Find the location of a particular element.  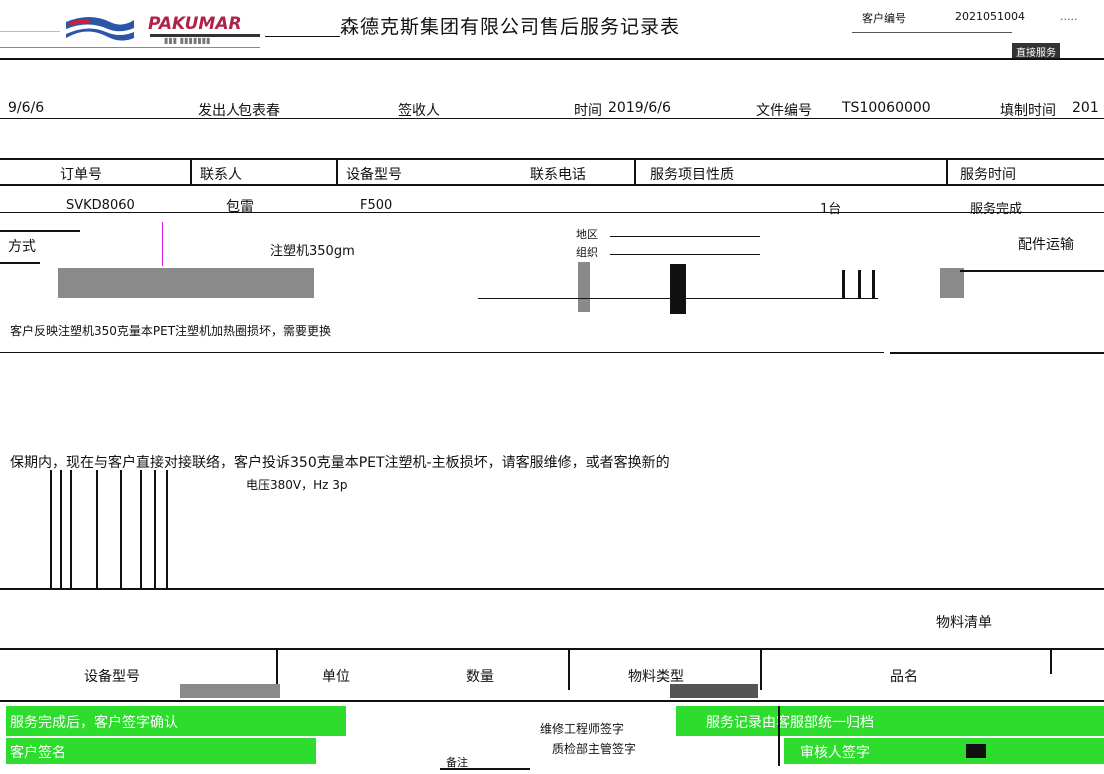

footer-left-2: 客户签名 is located at coordinates (38, 753).